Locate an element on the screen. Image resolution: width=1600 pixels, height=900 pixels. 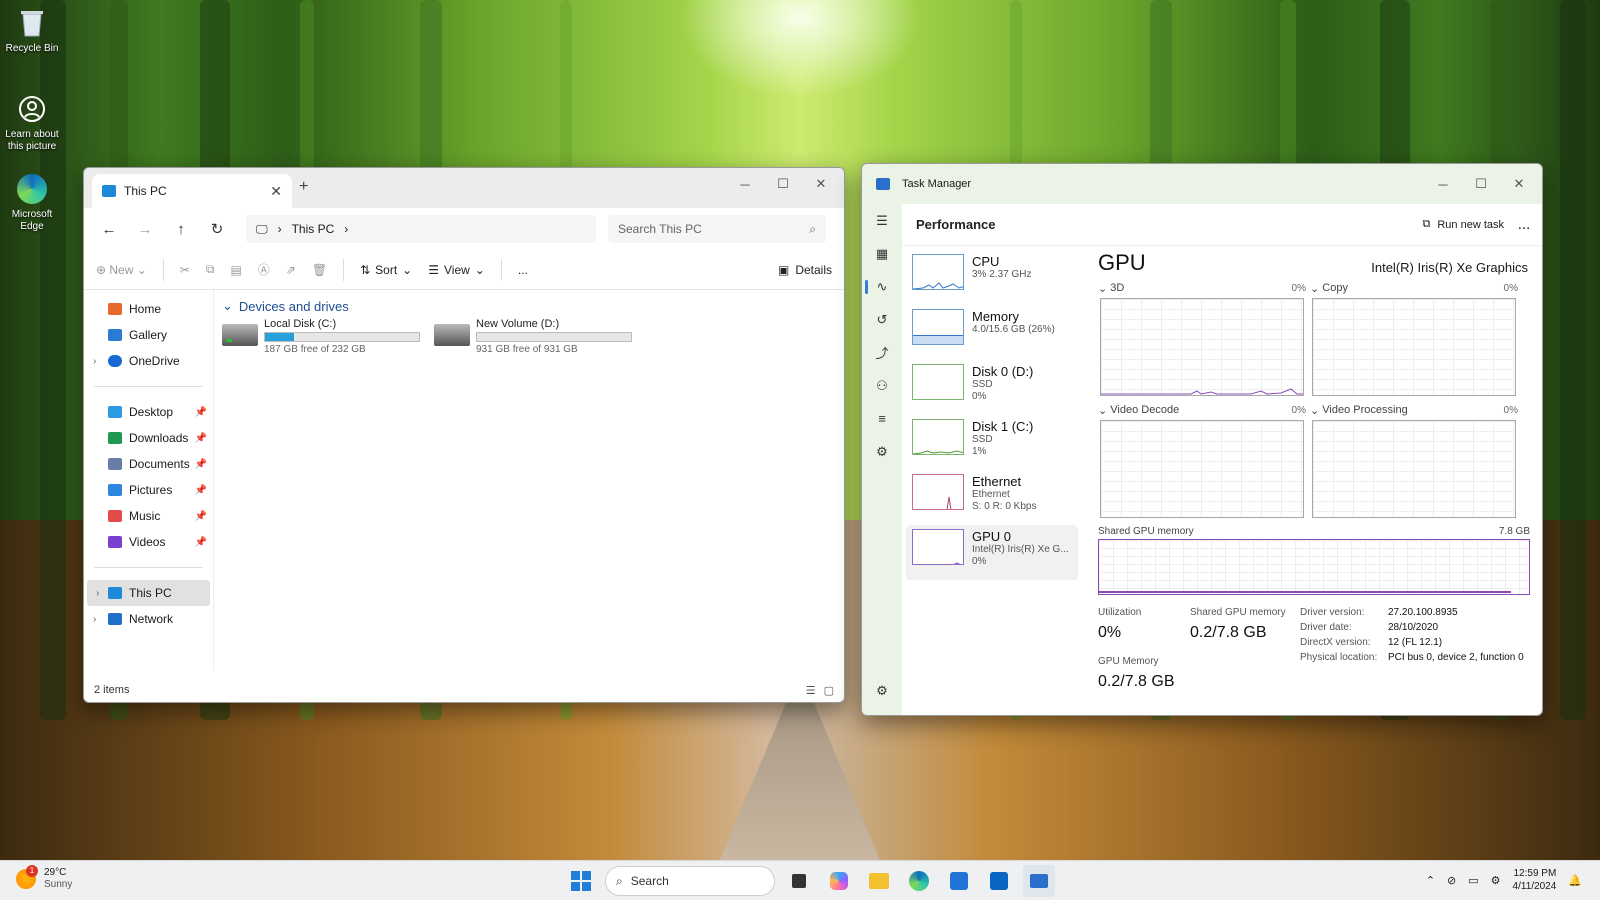
display-icon: ▭ is located at coordinates (1473, 880).